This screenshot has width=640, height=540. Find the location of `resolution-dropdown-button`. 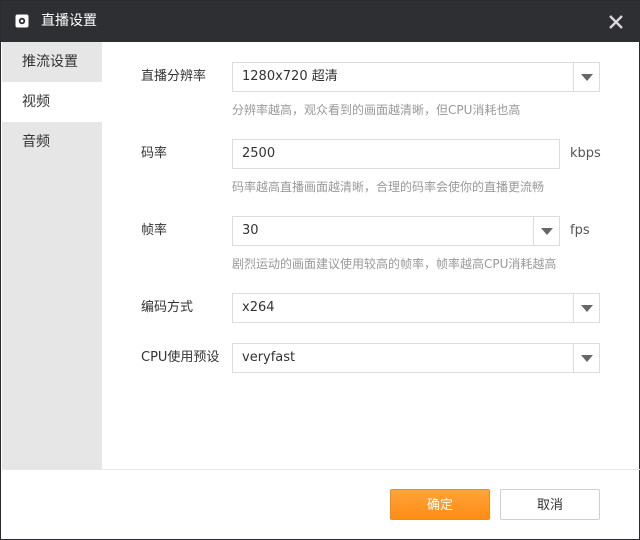

resolution-dropdown-button is located at coordinates (586, 77).